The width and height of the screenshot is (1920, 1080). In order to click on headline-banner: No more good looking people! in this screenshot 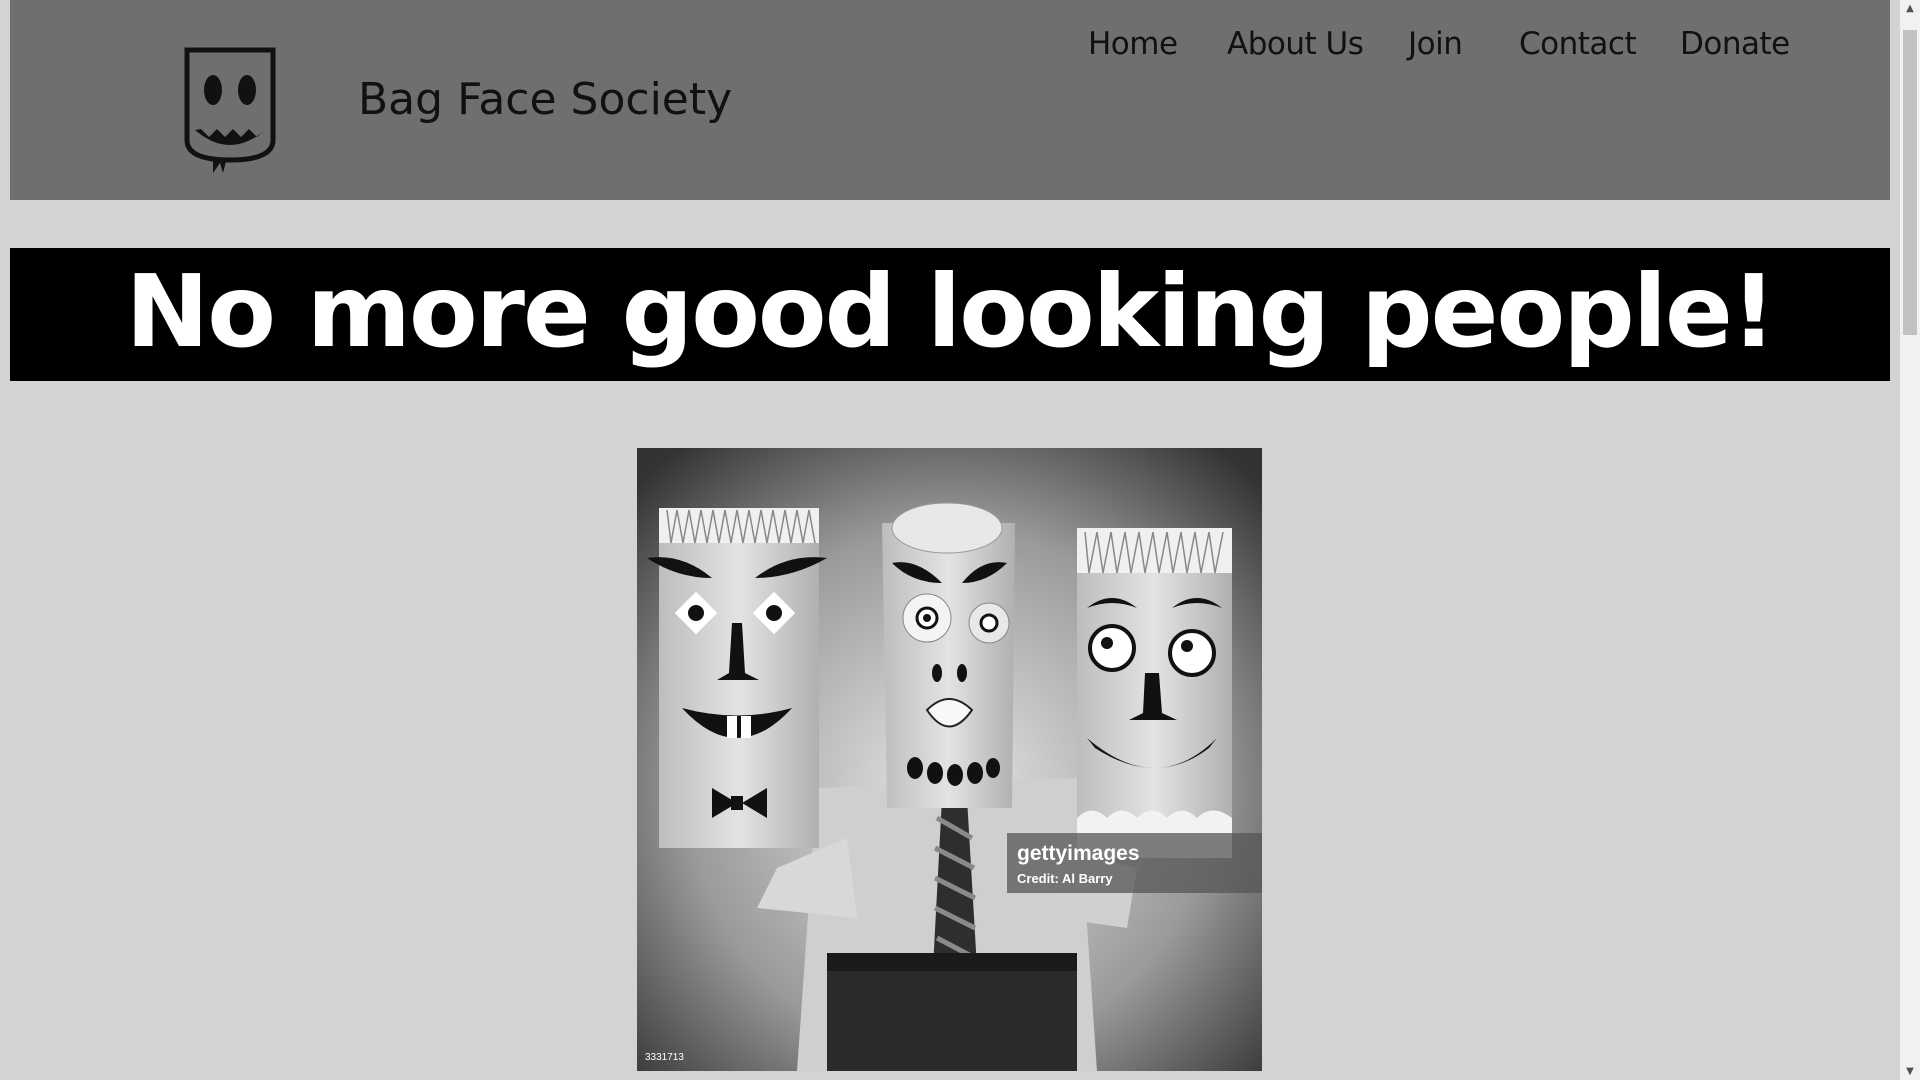, I will do `click(950, 314)`.